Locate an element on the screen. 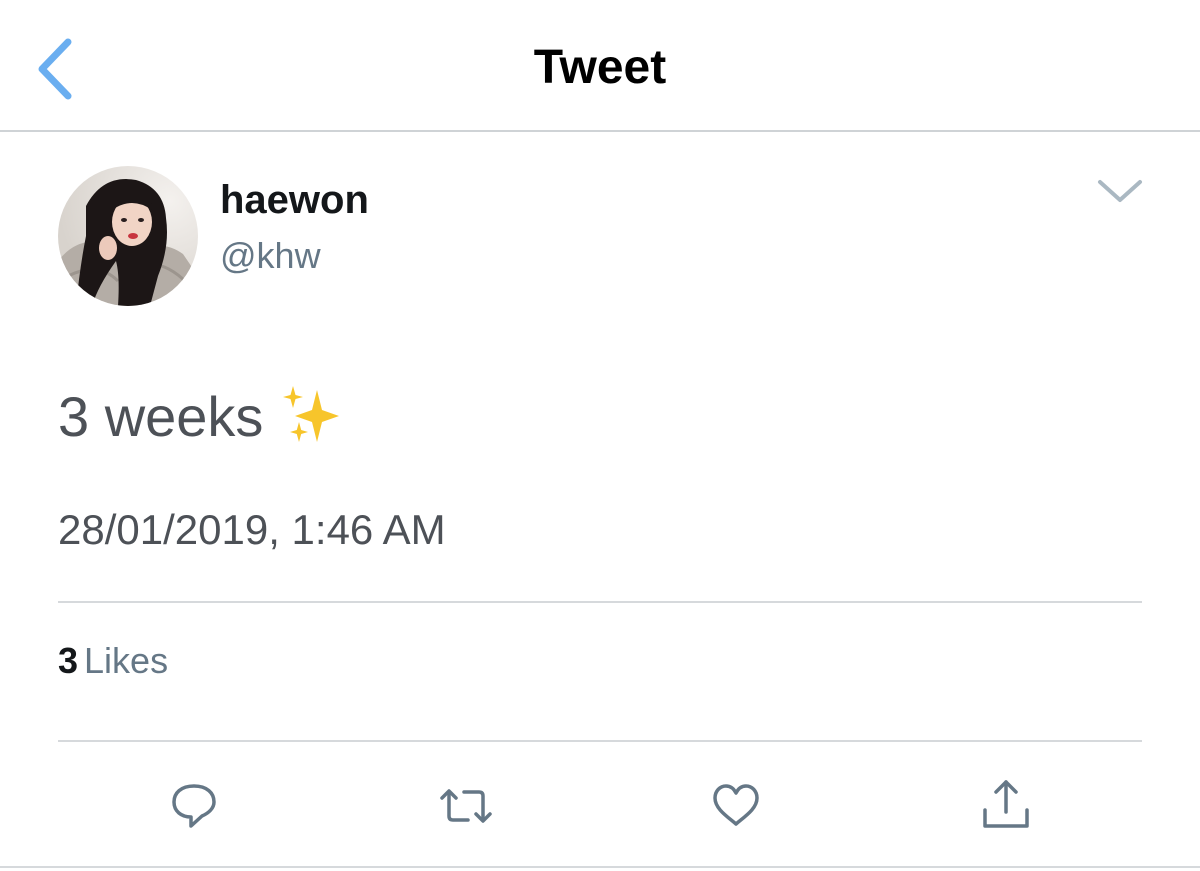 The width and height of the screenshot is (1200, 871). speech-bubble-icon is located at coordinates (194, 806).